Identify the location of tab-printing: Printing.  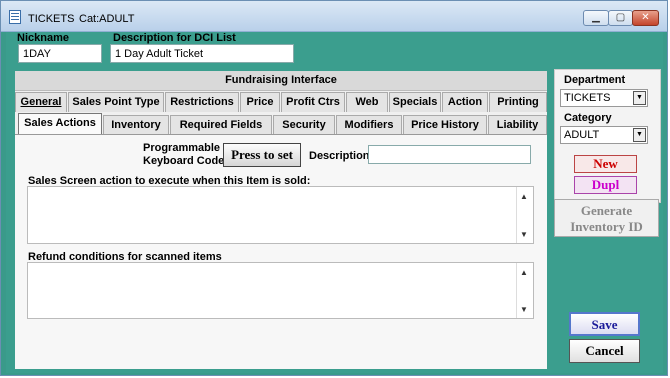
(518, 102).